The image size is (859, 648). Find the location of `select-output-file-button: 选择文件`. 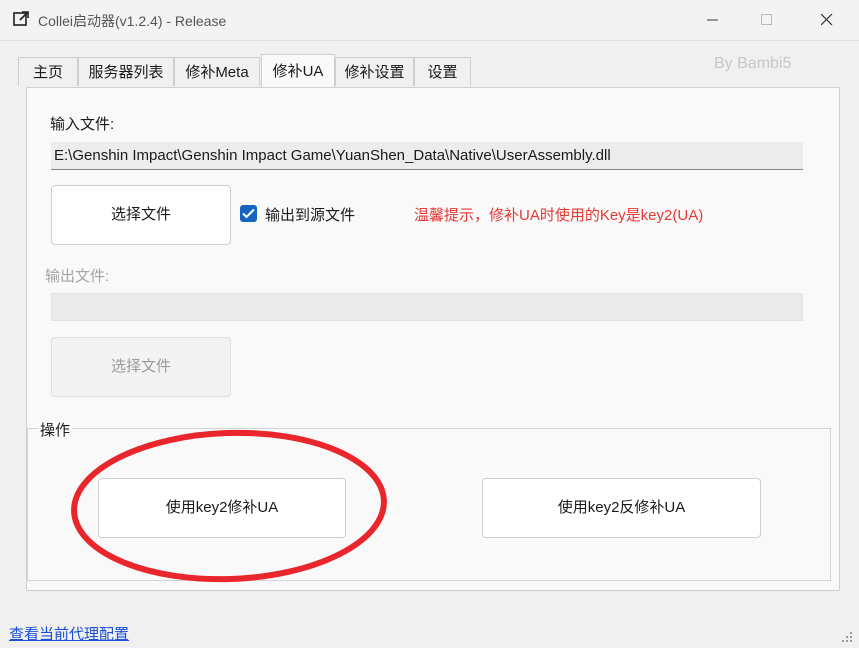

select-output-file-button: 选择文件 is located at coordinates (141, 367).